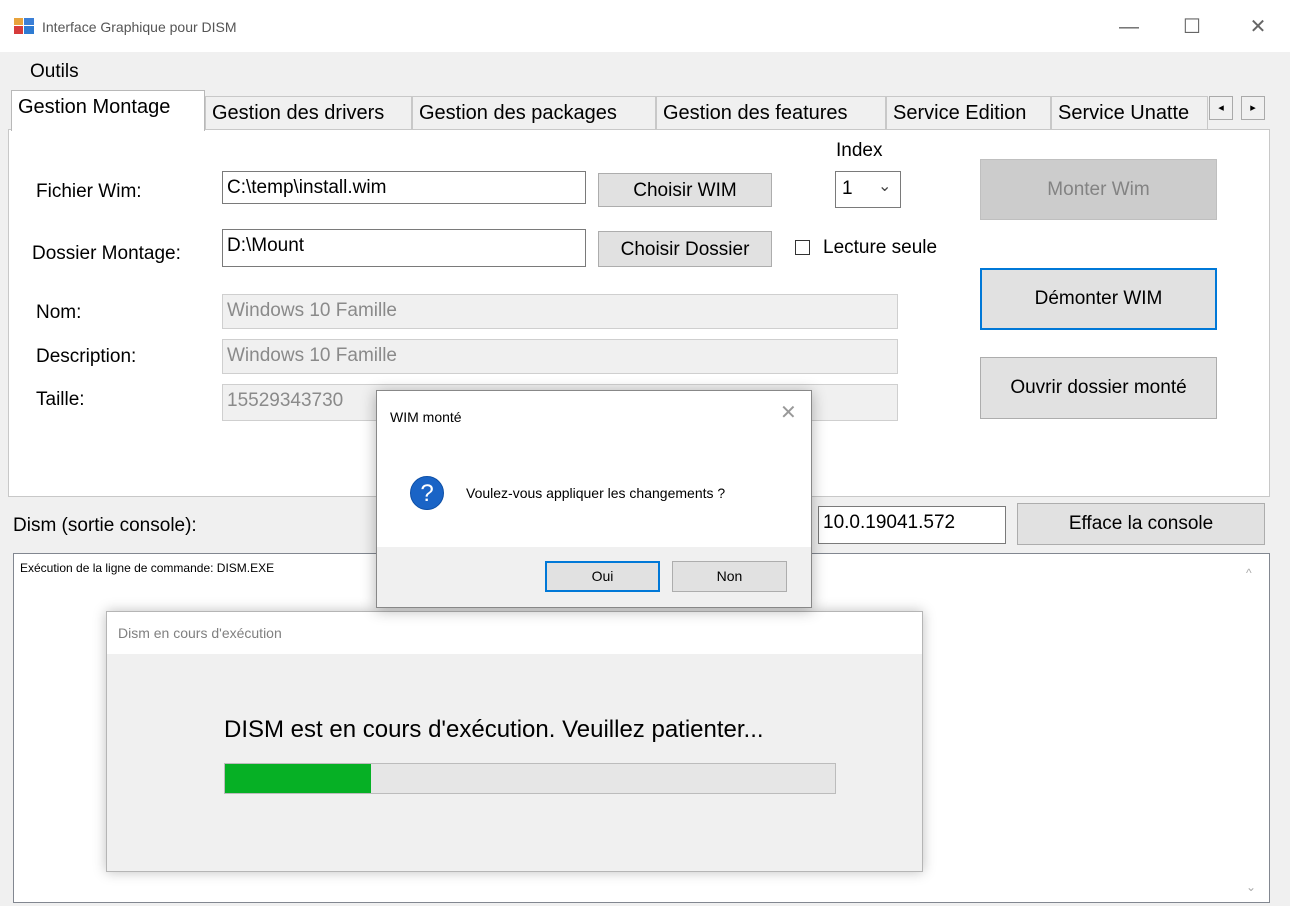 The image size is (1290, 906). I want to click on choisir-wim-button: Choisir WIM, so click(685, 190).